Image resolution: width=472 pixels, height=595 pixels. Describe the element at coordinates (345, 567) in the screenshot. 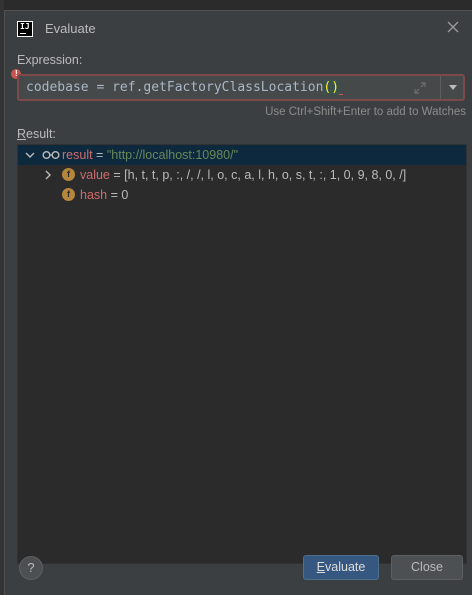

I see `evaluate-label-rest: valuate` at that location.